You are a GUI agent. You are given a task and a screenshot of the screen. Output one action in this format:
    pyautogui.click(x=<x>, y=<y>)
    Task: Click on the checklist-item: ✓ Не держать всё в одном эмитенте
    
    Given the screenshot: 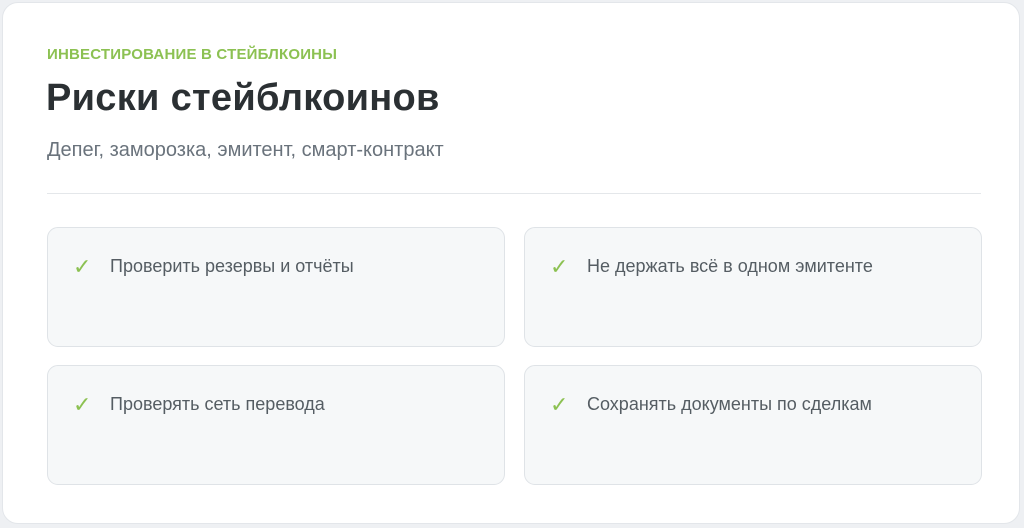 What is the action you would take?
    pyautogui.click(x=753, y=287)
    